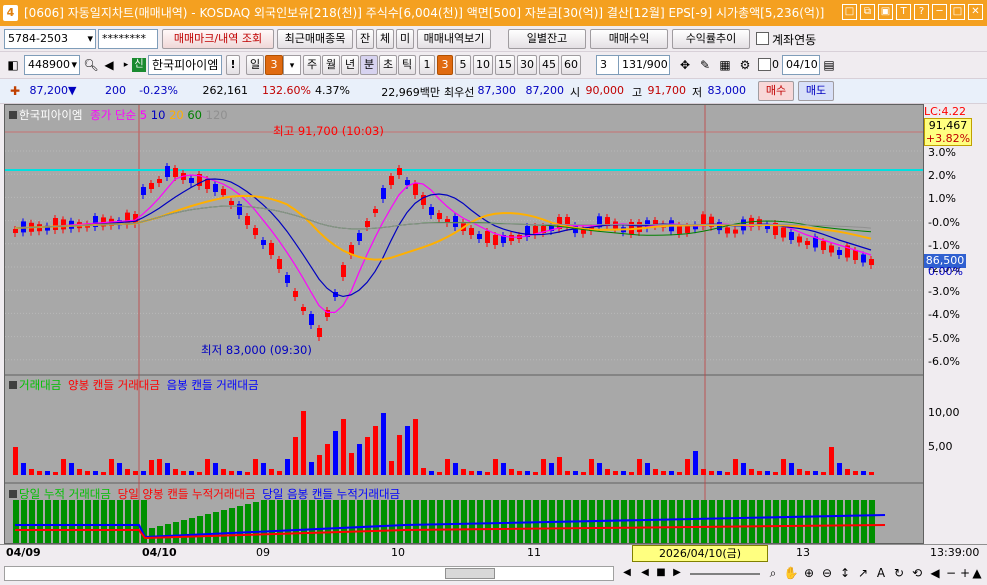  What do you see at coordinates (315, 39) in the screenshot?
I see `recent-trade-button: 최근매매종목` at bounding box center [315, 39].